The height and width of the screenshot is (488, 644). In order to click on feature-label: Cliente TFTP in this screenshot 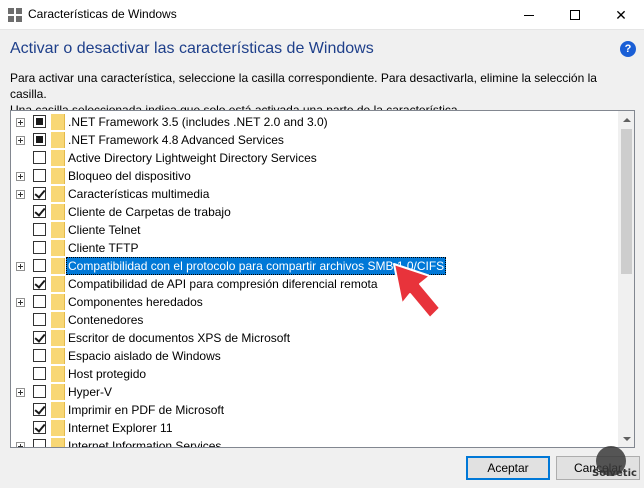, I will do `click(103, 248)`.